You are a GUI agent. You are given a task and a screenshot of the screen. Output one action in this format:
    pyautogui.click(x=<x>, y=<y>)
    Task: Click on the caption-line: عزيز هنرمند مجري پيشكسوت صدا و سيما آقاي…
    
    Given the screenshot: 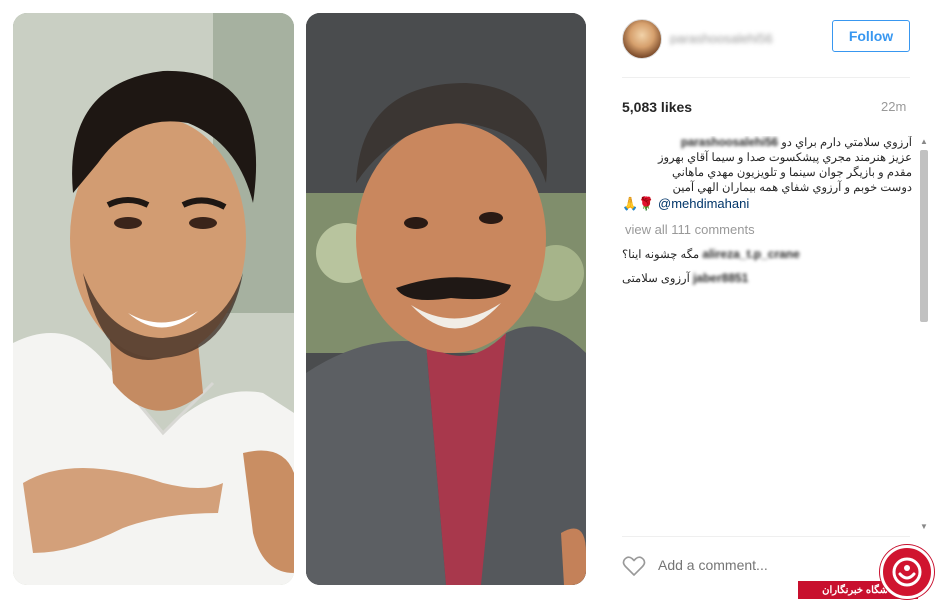 What is the action you would take?
    pyautogui.click(x=784, y=158)
    